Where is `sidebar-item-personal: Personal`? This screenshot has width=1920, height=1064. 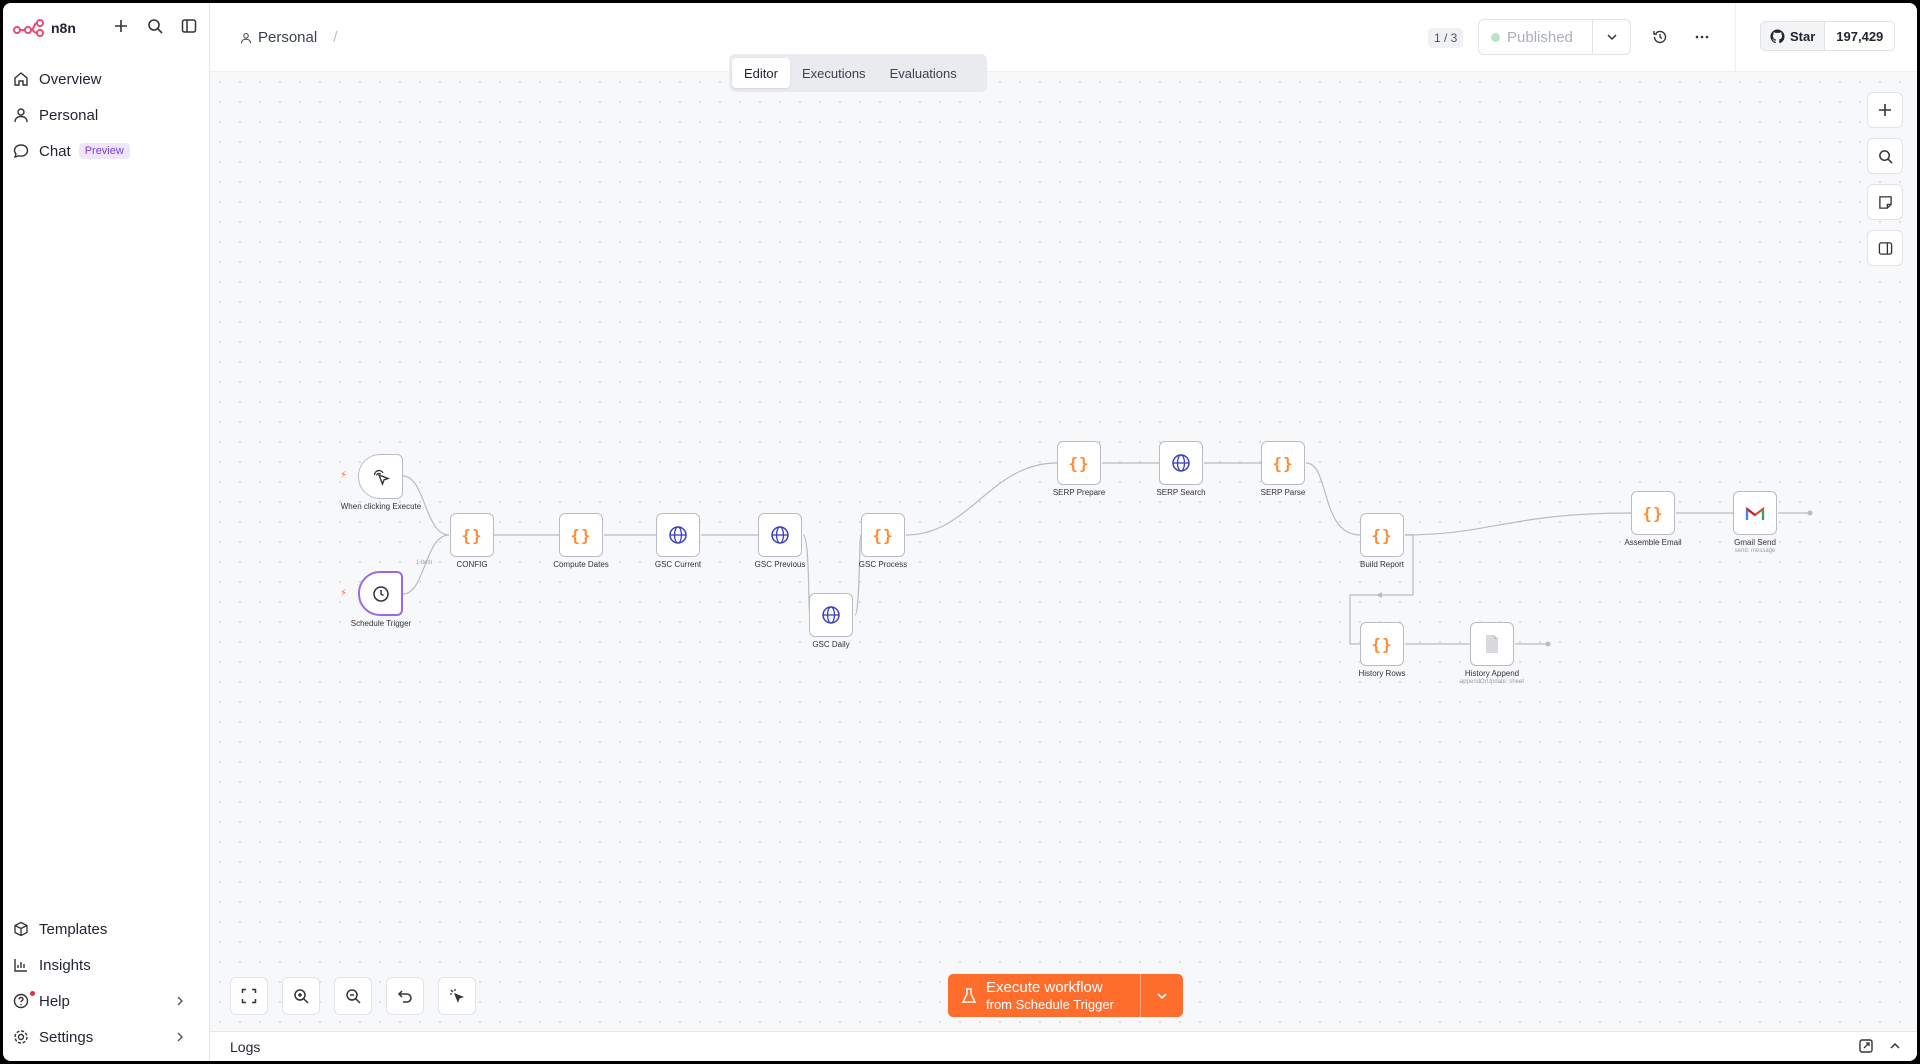 sidebar-item-personal: Personal is located at coordinates (106, 115).